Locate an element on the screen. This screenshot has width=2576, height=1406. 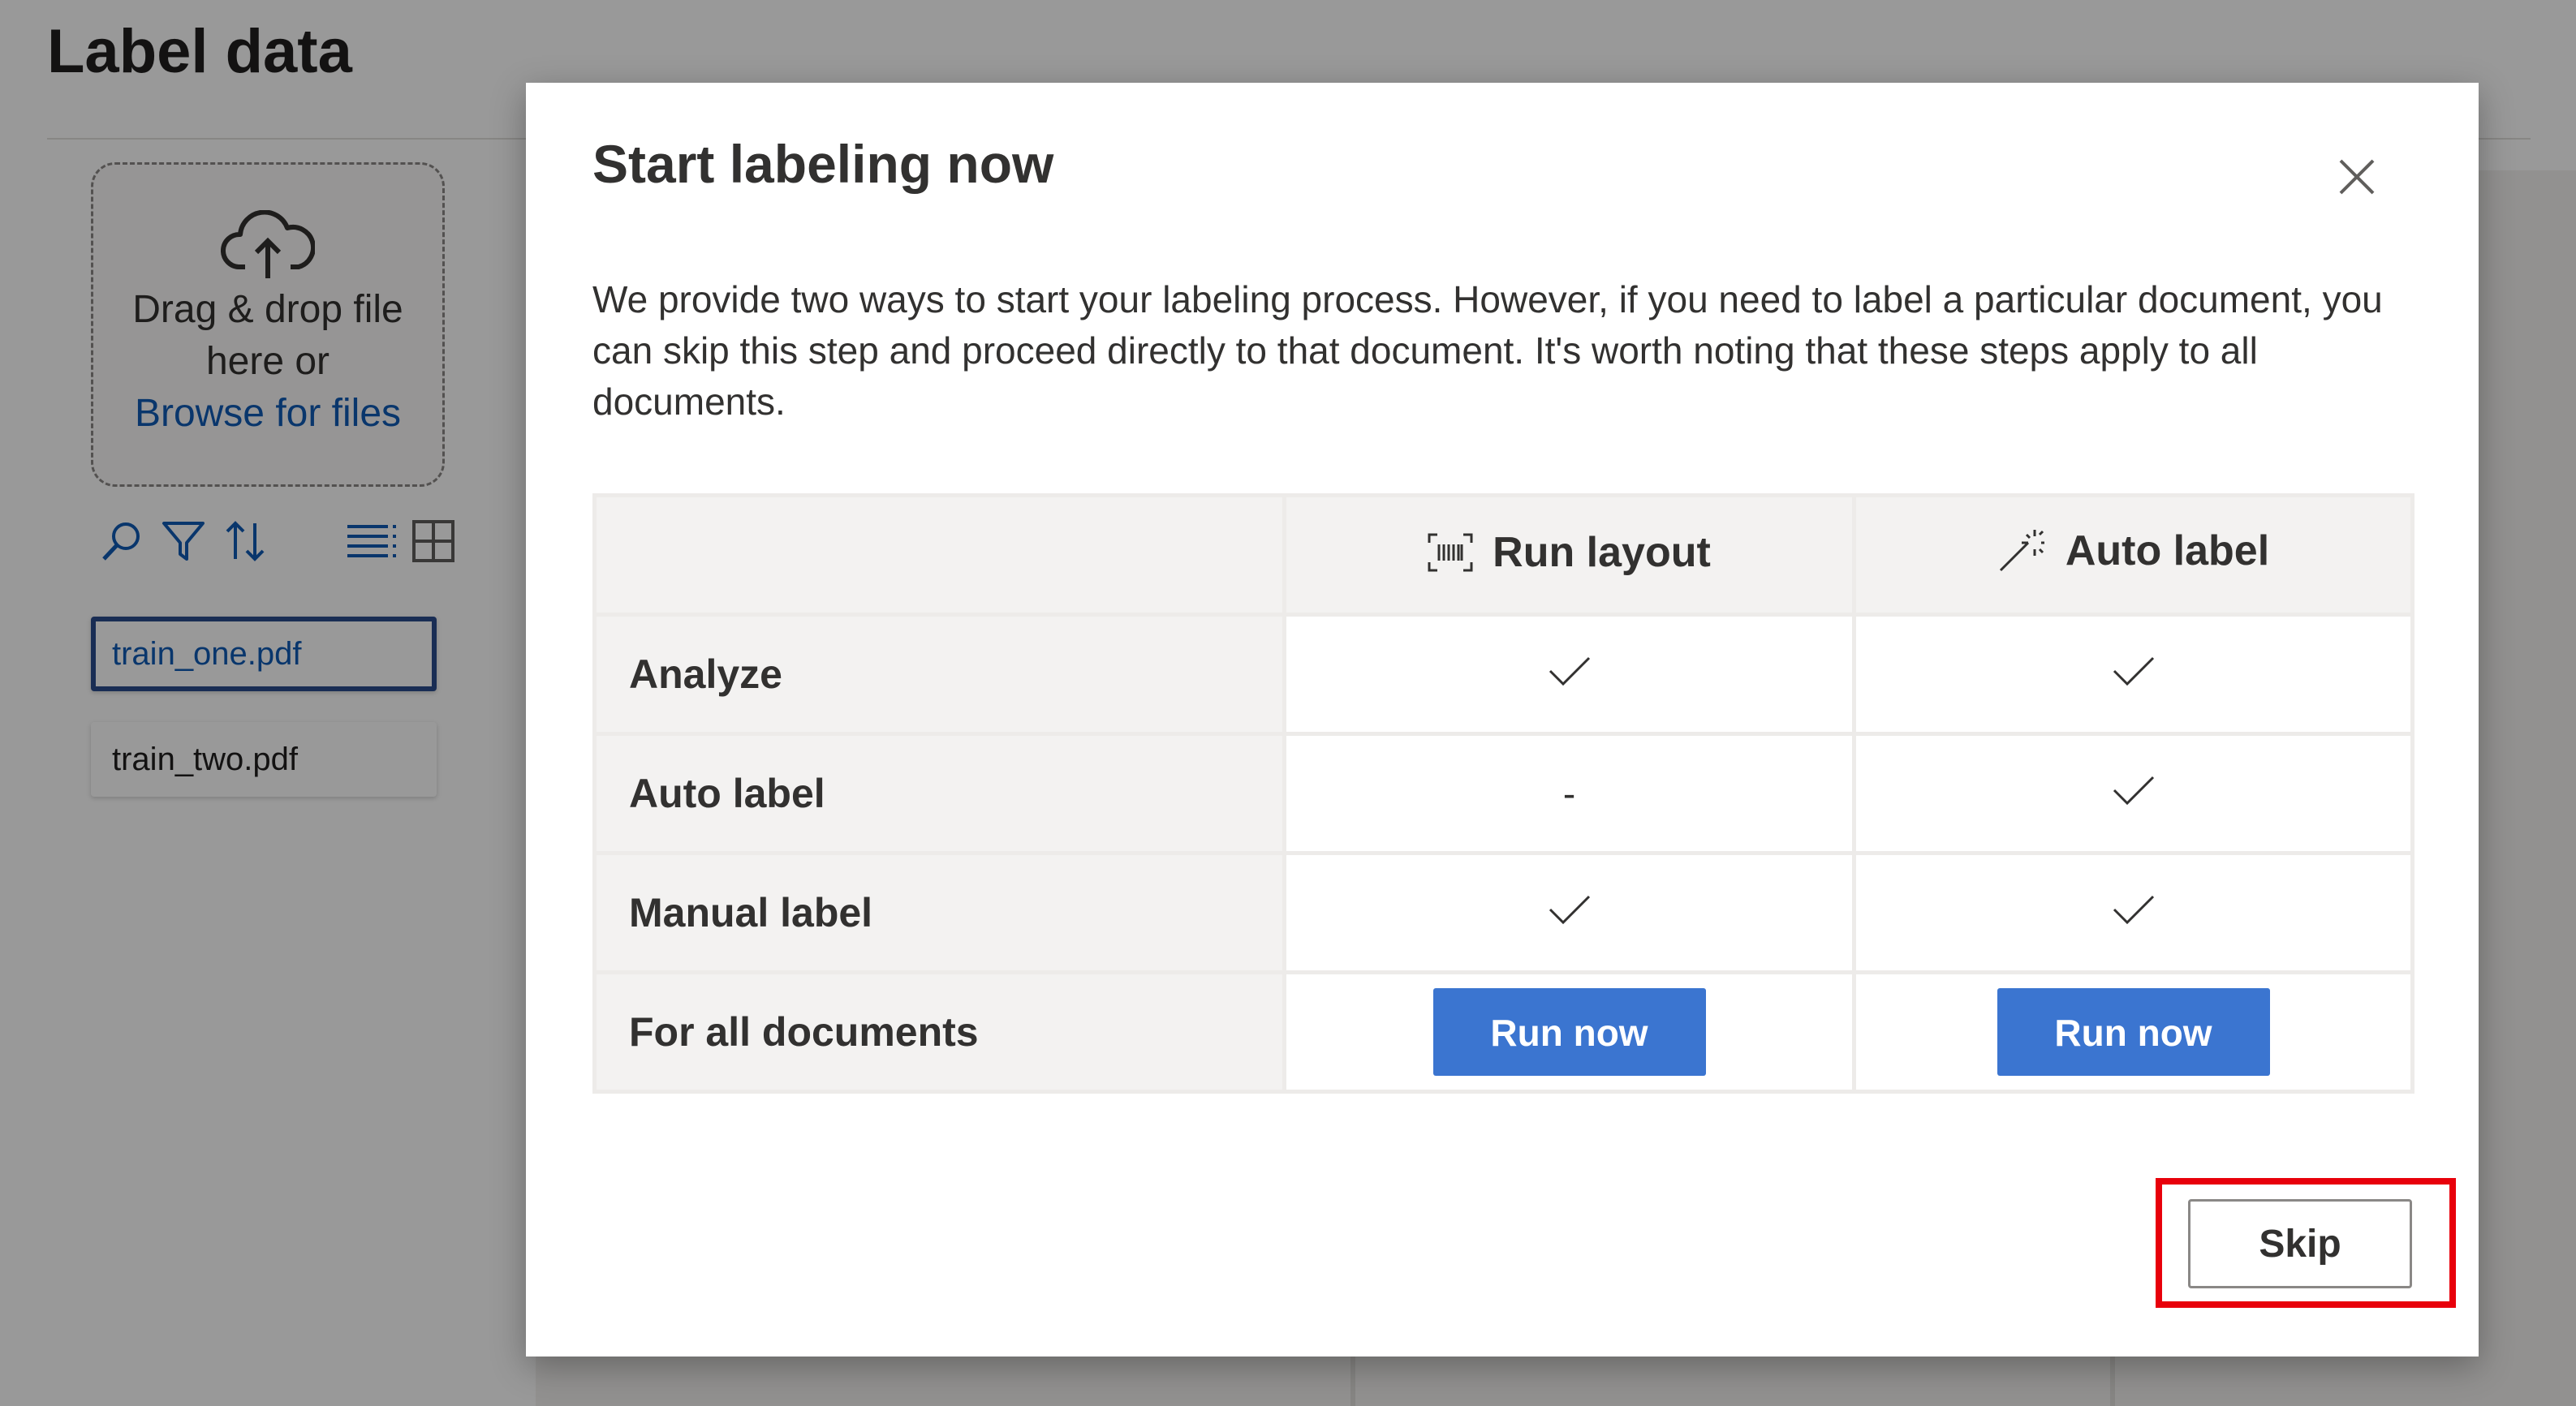
column-header-run-layout: Run layout is located at coordinates (1569, 555).